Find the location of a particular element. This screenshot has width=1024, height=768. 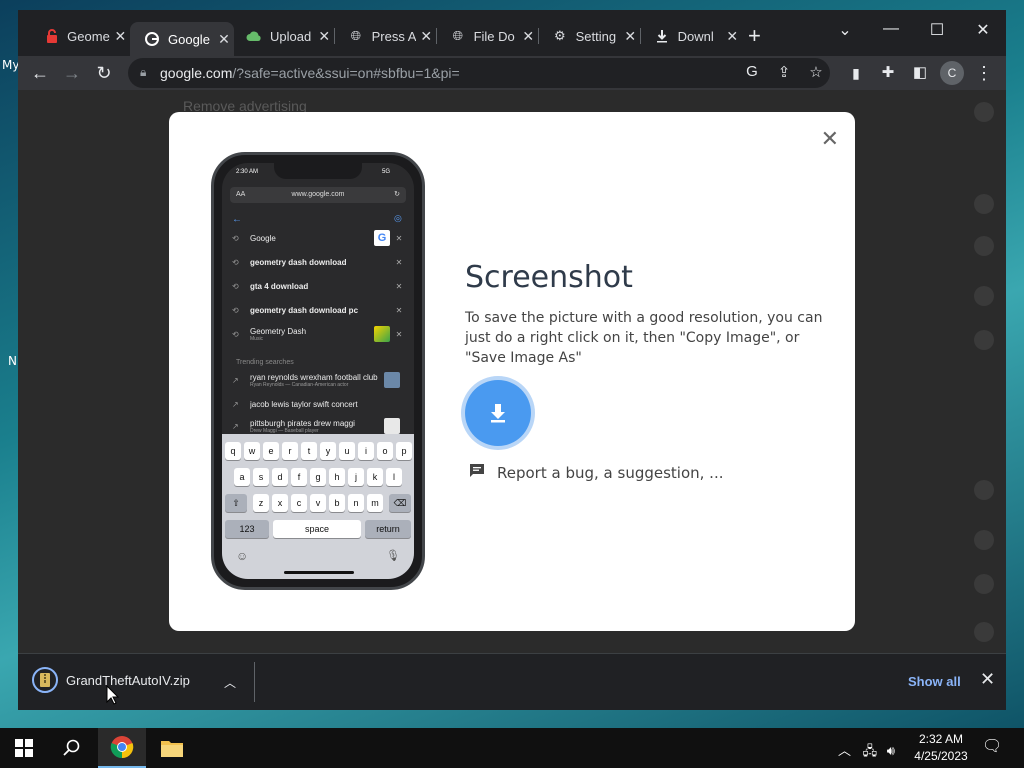

volume-icon: 🔊︎ is located at coordinates (891, 750).